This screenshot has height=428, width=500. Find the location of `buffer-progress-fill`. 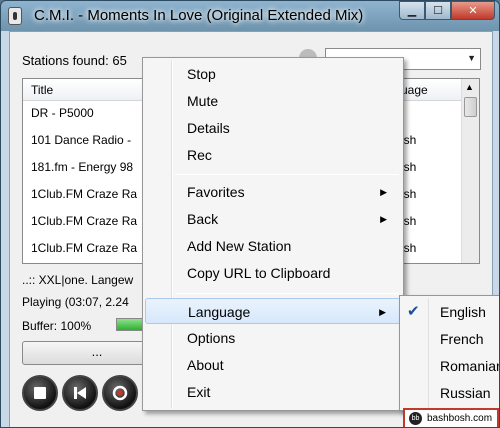

buffer-progress-fill is located at coordinates (131, 324).